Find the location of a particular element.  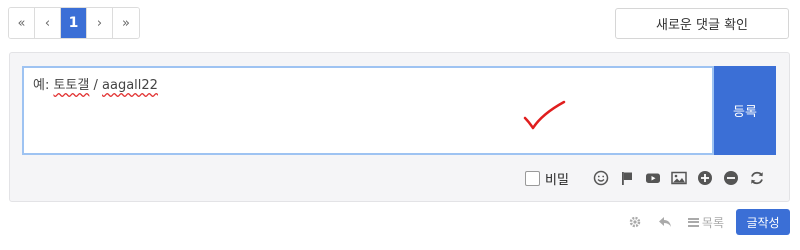

new-comments-button: 새로운 댓글 확인 is located at coordinates (702, 23).